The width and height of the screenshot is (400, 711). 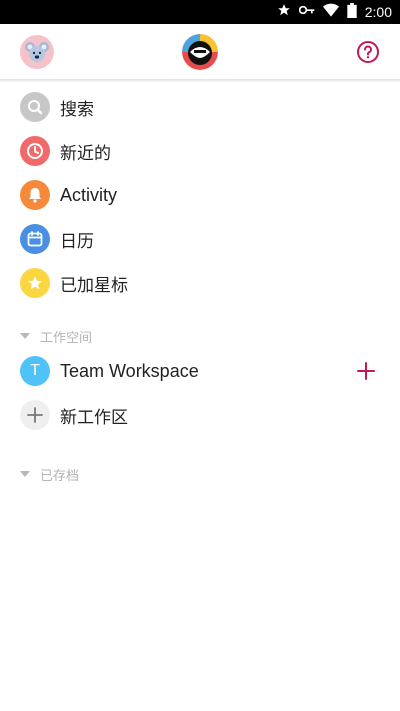 I want to click on menu-item-label: 新近的, so click(x=85, y=153).